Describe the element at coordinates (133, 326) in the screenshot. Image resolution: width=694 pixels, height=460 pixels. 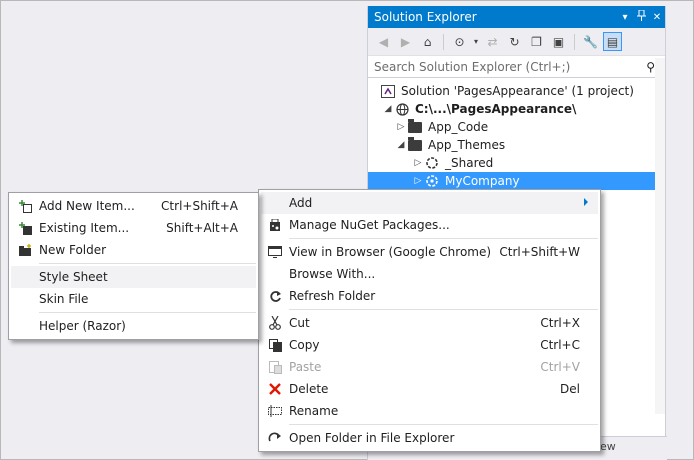
I see `submenu-item-helper-razor: Helper (Razor)` at that location.